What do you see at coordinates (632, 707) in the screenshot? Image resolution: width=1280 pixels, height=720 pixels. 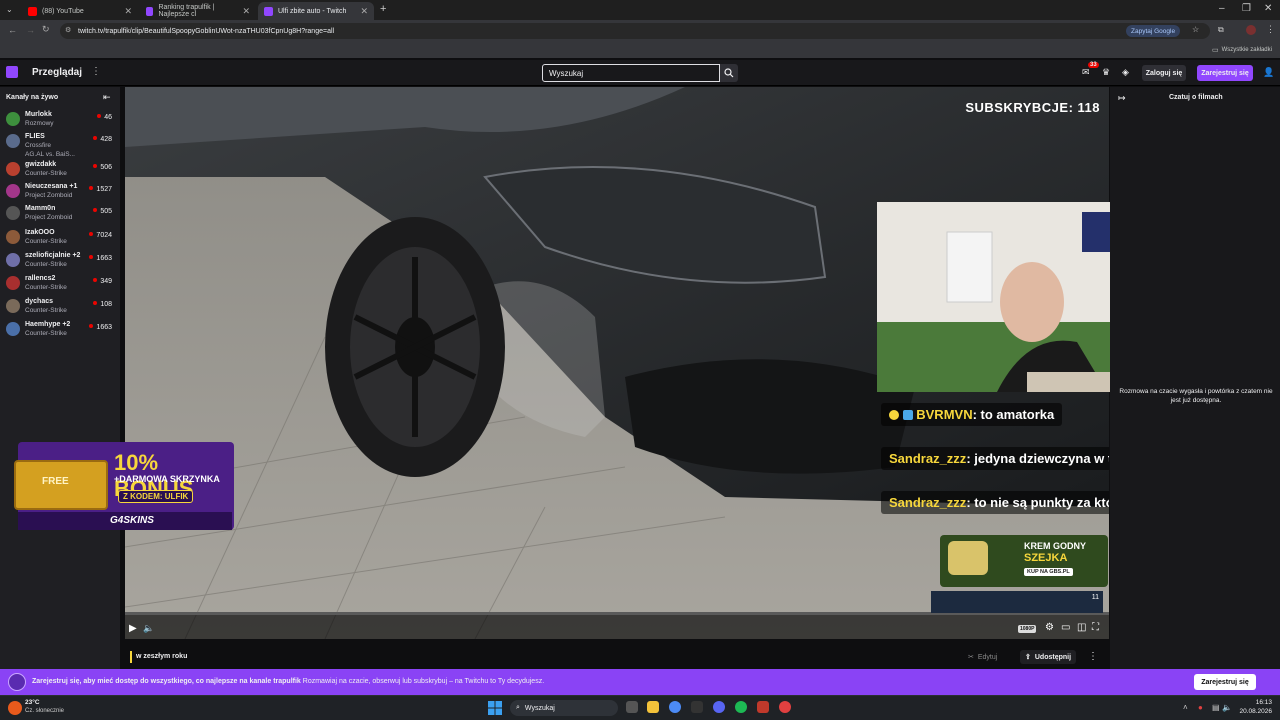 I see `task-view-icon` at bounding box center [632, 707].